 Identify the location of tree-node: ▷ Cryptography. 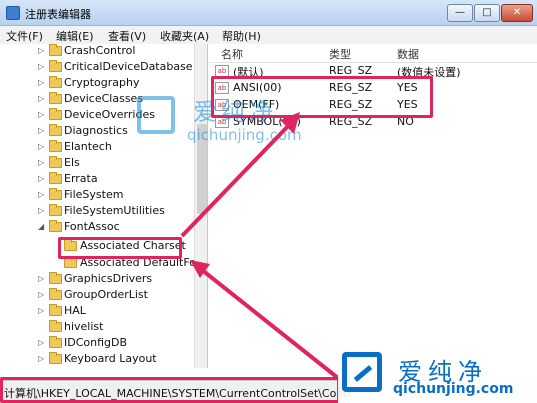
(103, 84).